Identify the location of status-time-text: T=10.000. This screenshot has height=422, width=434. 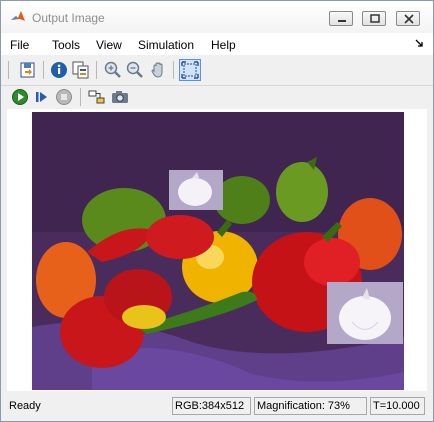
(396, 406).